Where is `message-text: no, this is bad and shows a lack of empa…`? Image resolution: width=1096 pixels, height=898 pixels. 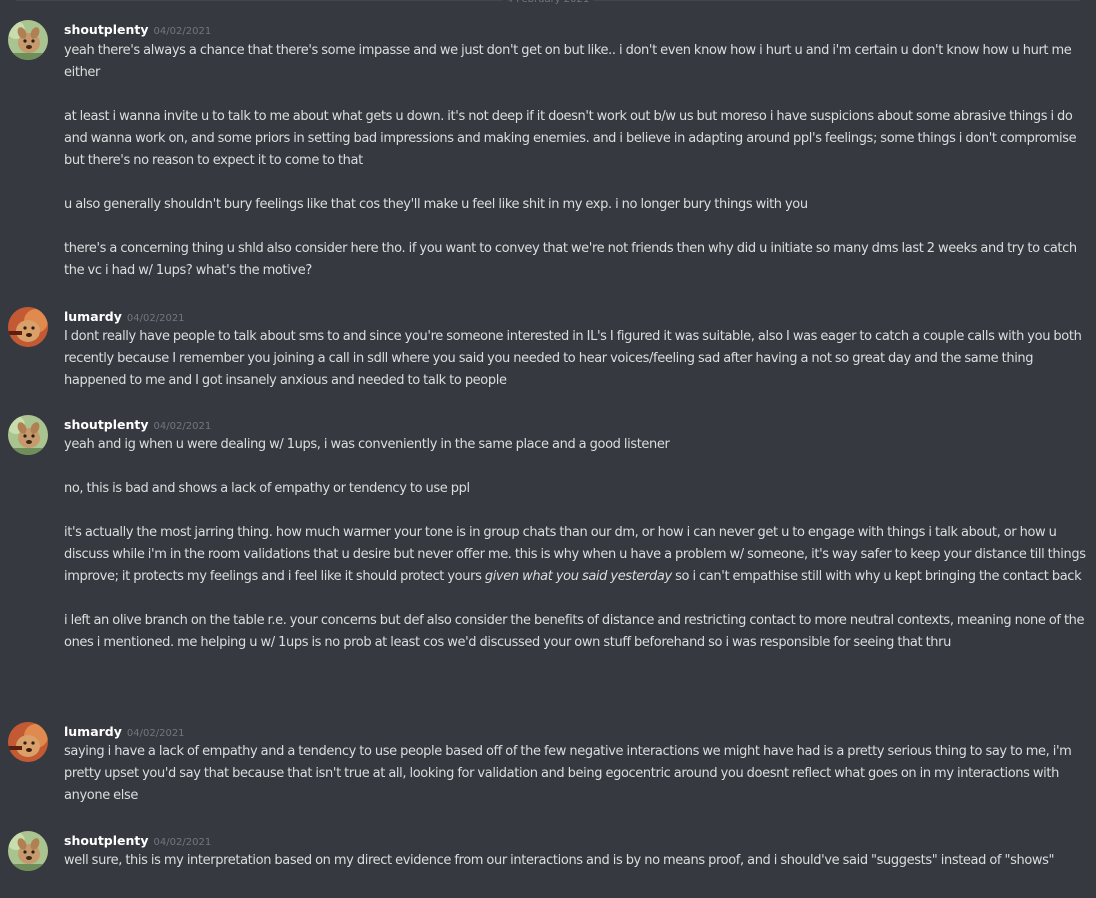
message-text: no, this is bad and shows a lack of empa… is located at coordinates (267, 488).